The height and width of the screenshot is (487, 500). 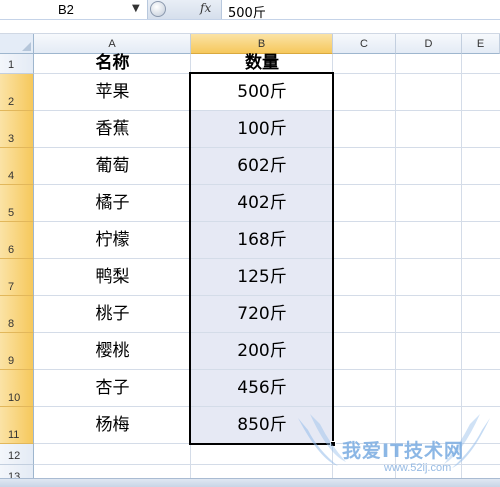 What do you see at coordinates (17, 203) in the screenshot?
I see `row-header-5: 5` at bounding box center [17, 203].